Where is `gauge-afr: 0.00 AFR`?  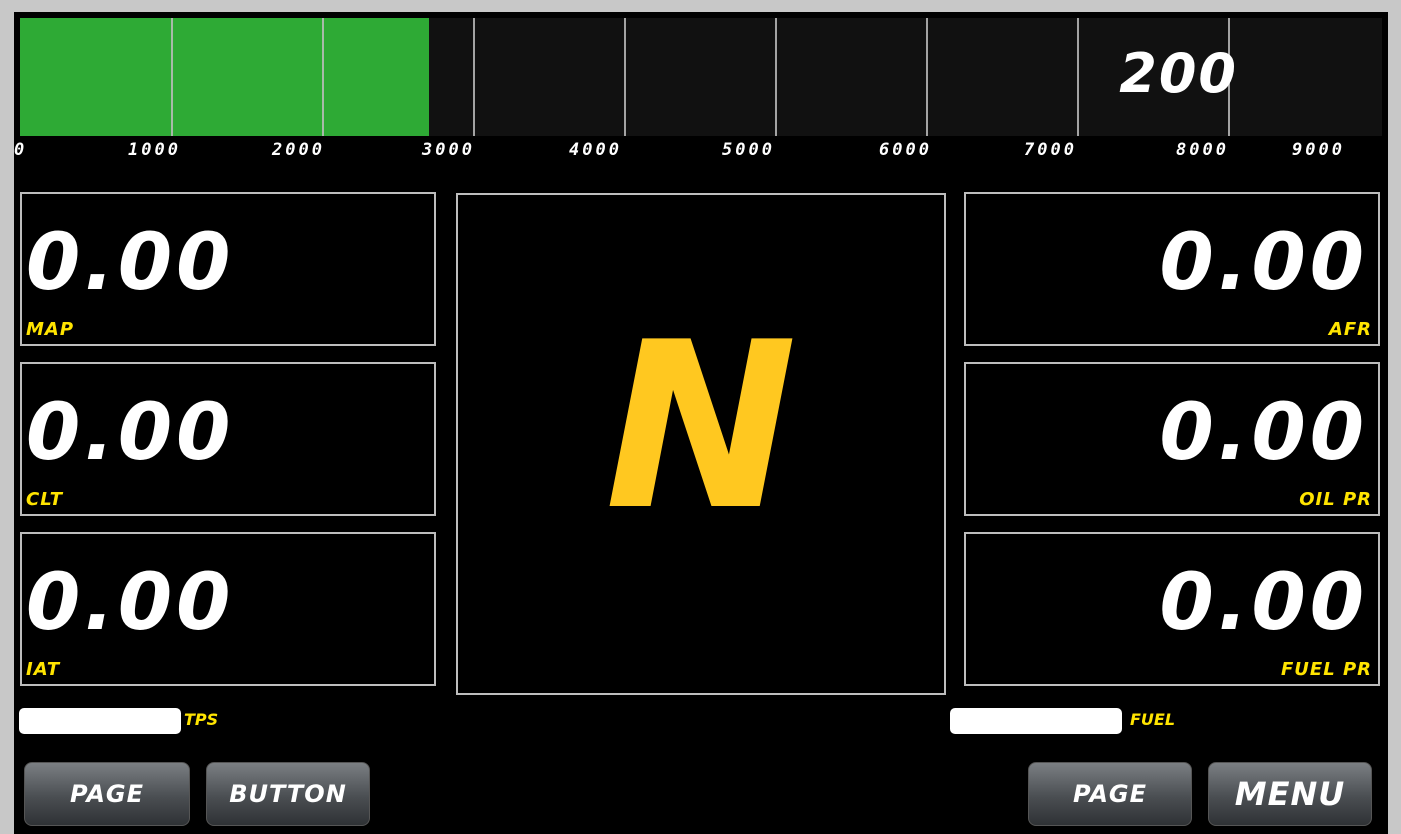 gauge-afr: 0.00 AFR is located at coordinates (1172, 269).